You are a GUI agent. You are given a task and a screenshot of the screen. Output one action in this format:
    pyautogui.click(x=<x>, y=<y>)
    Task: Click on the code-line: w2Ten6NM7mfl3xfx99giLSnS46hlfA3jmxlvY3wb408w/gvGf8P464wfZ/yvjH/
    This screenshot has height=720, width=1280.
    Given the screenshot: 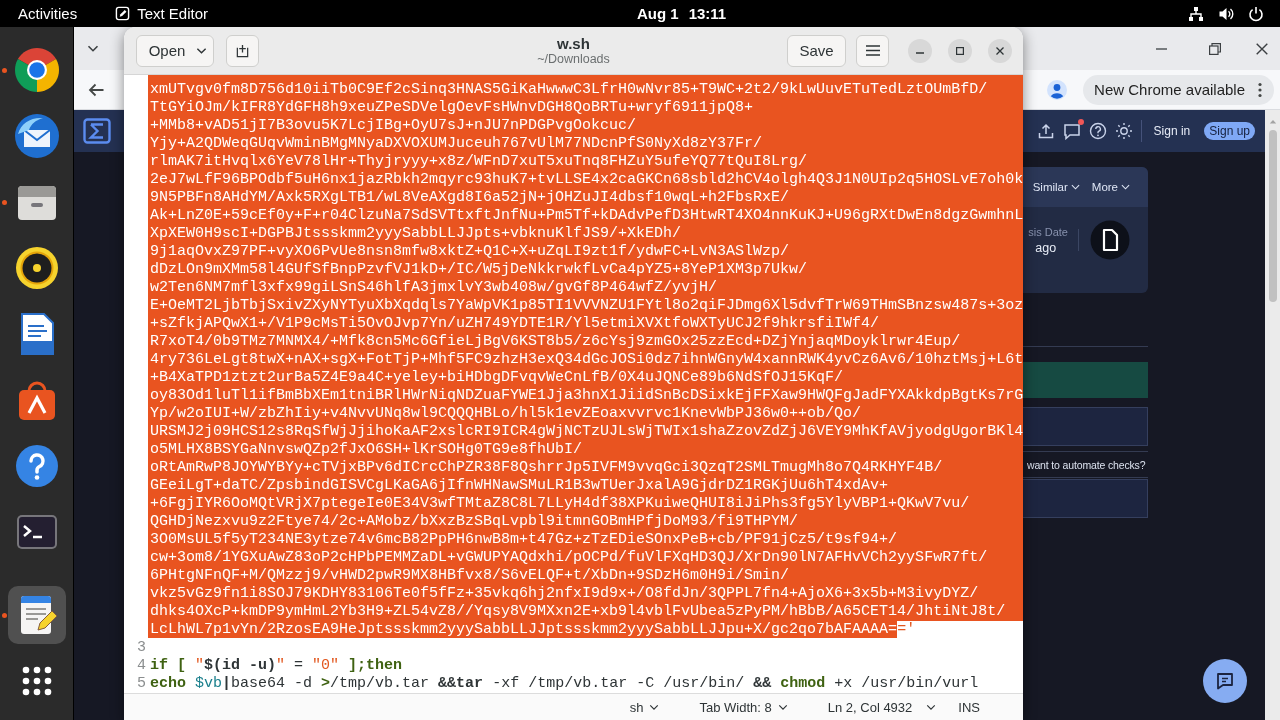 What is the action you would take?
    pyautogui.click(x=434, y=288)
    